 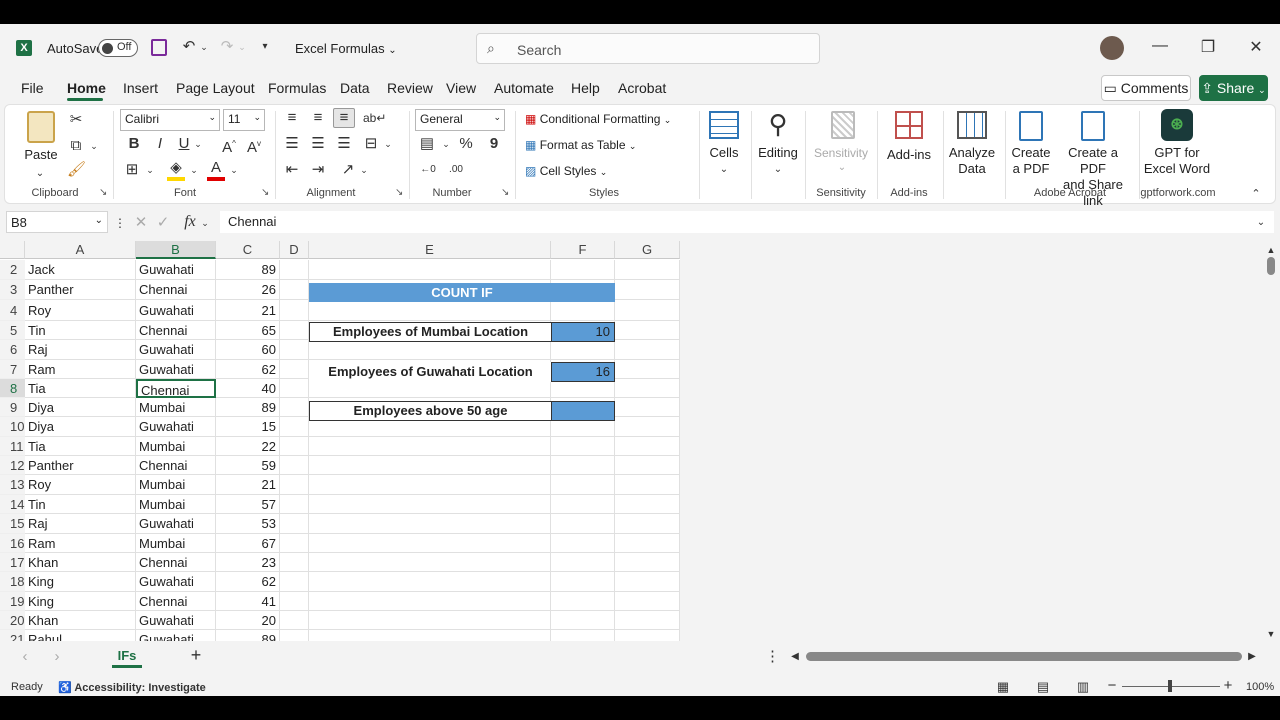 What do you see at coordinates (176, 250) in the screenshot?
I see `column-header-b: B` at bounding box center [176, 250].